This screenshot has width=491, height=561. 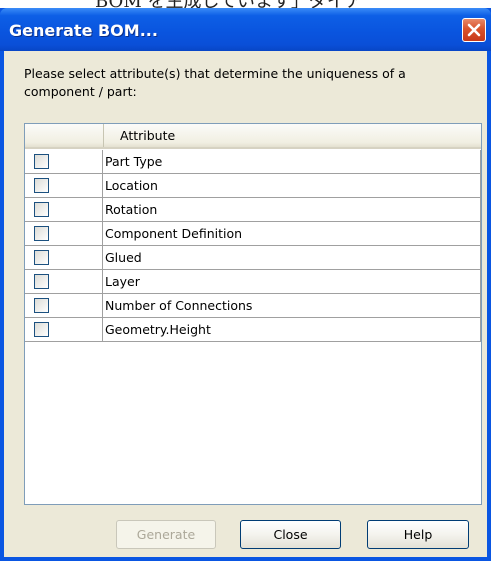 What do you see at coordinates (253, 258) in the screenshot?
I see `table-row: Glued` at bounding box center [253, 258].